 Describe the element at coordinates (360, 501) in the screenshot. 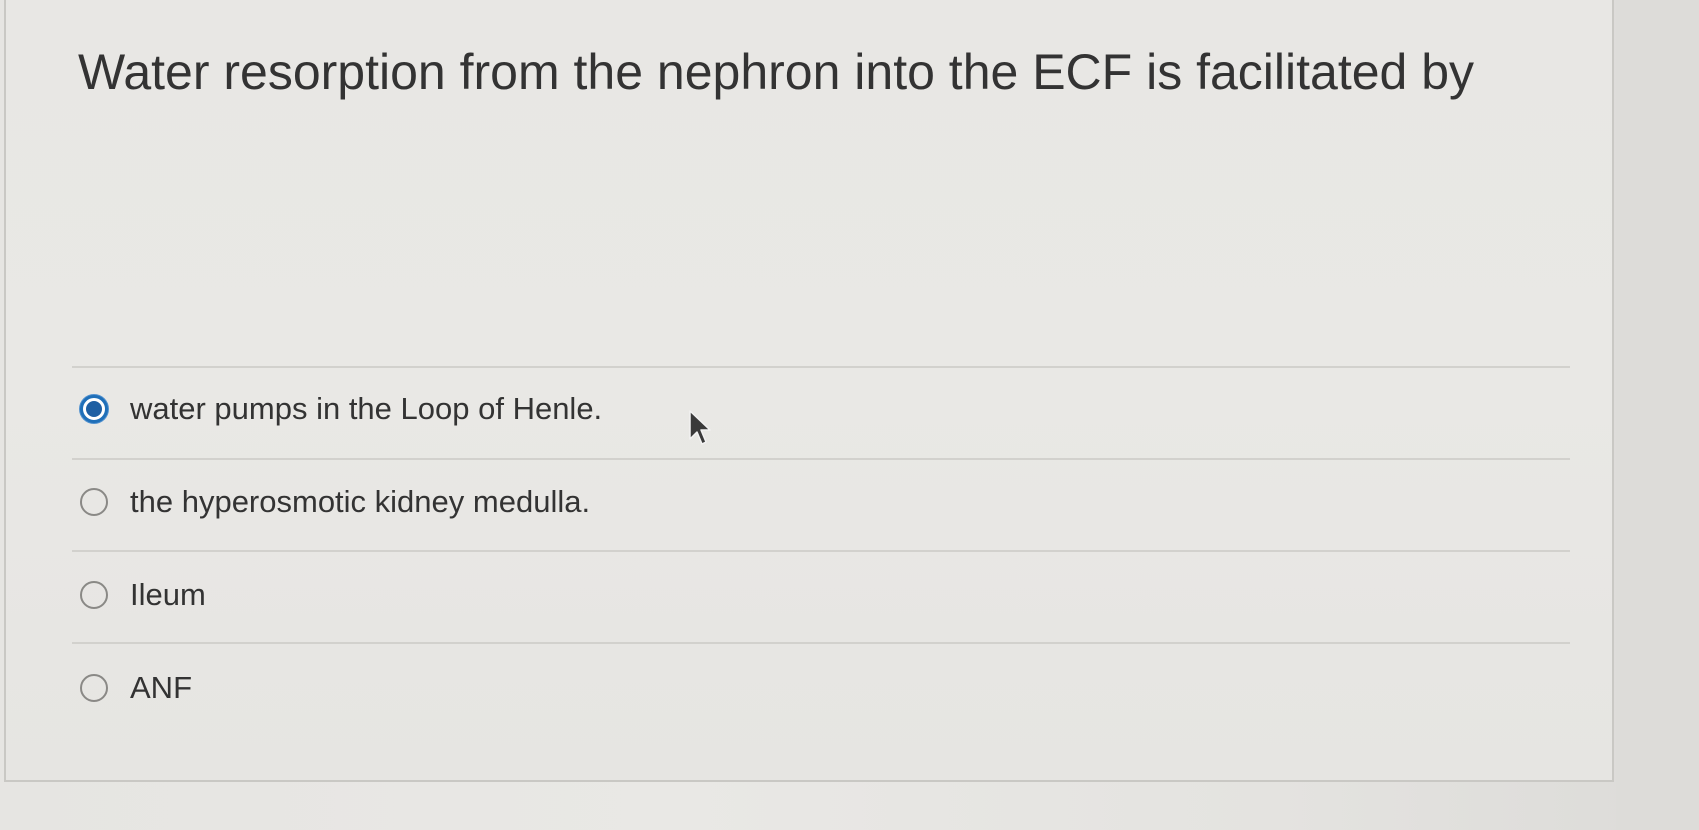

I see `option-label: the hyperosmotic kidney medulla.` at that location.